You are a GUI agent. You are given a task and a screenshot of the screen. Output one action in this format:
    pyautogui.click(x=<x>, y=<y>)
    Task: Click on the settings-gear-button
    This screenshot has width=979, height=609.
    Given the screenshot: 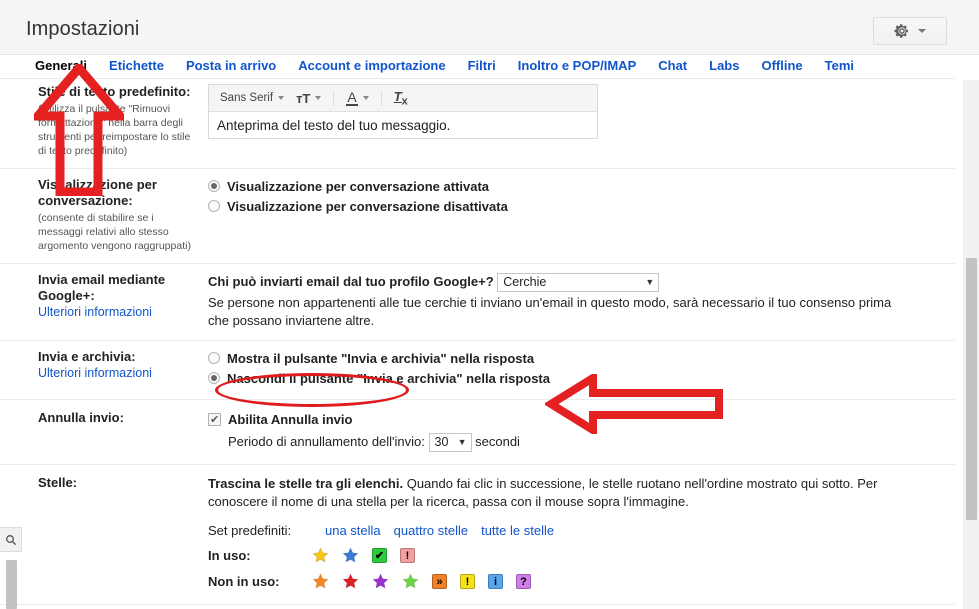 What is the action you would take?
    pyautogui.click(x=910, y=31)
    